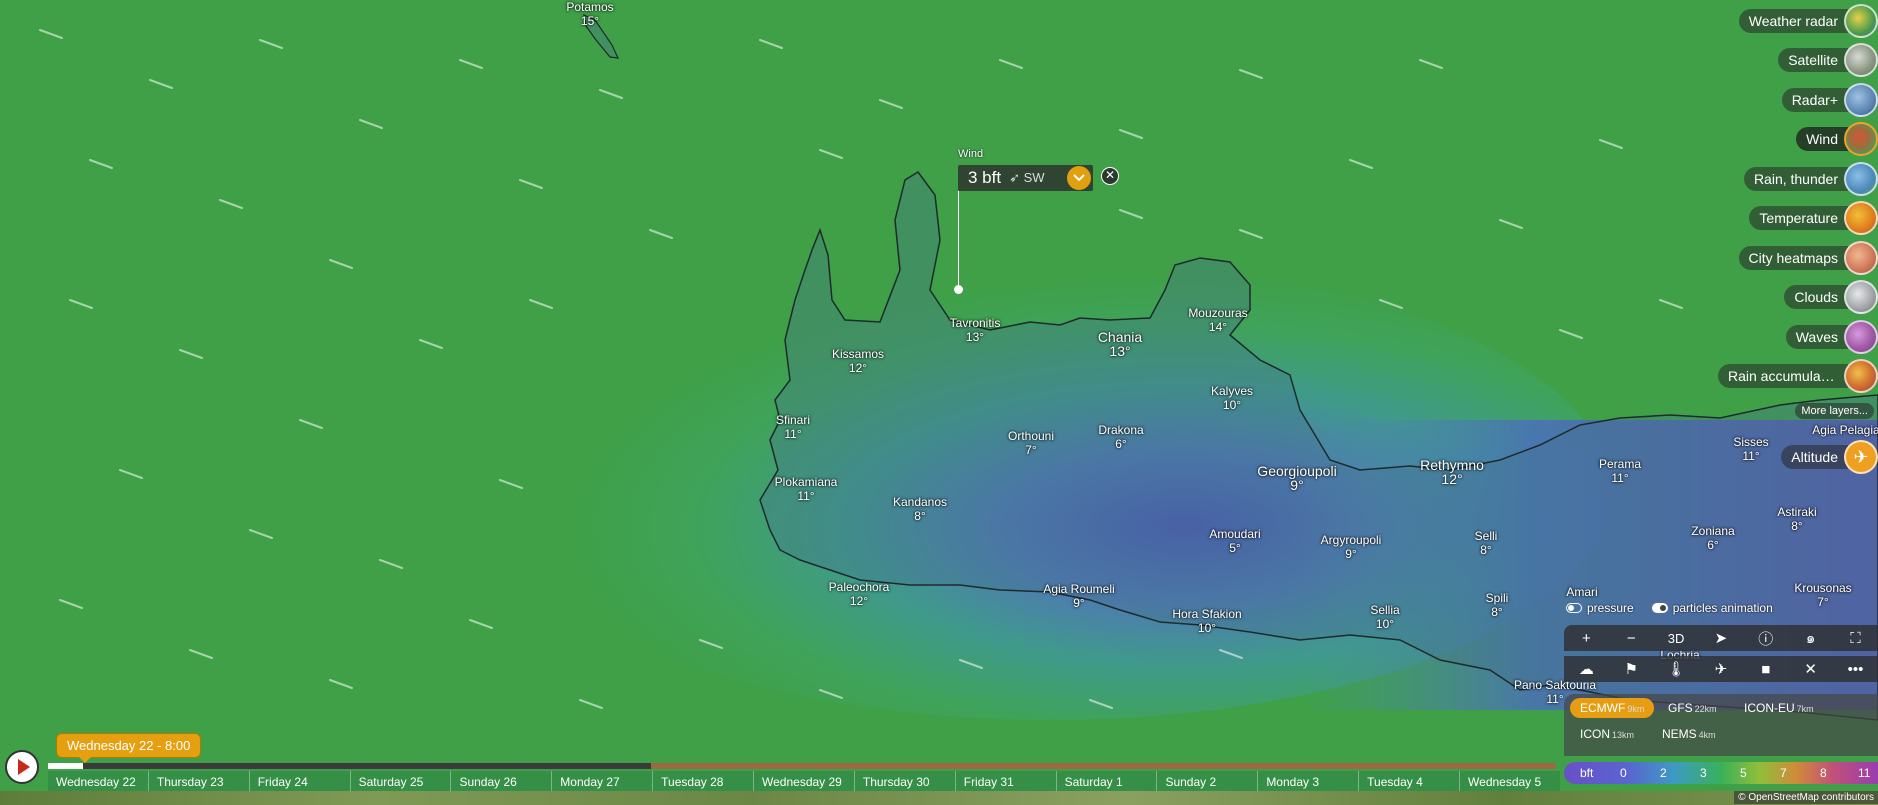 The image size is (1878, 805). What do you see at coordinates (1855, 638) in the screenshot?
I see `fullscreen-icon: ⛶` at bounding box center [1855, 638].